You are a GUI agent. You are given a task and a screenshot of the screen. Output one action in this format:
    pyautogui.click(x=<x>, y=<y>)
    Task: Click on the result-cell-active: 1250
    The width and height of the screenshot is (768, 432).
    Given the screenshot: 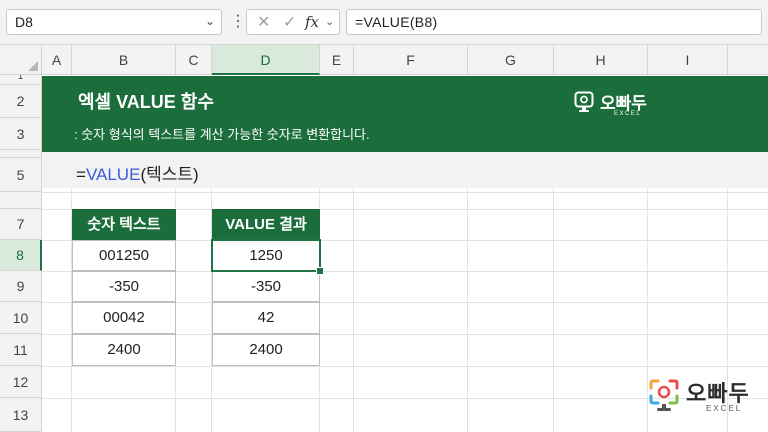 What is the action you would take?
    pyautogui.click(x=266, y=255)
    